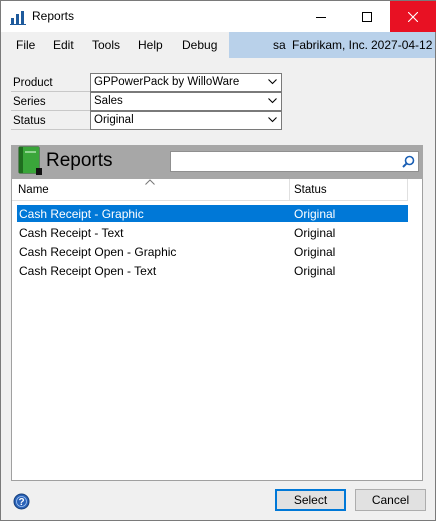  I want to click on session-info: sa Fabrikam, Inc. 2027-04-12, so click(332, 45).